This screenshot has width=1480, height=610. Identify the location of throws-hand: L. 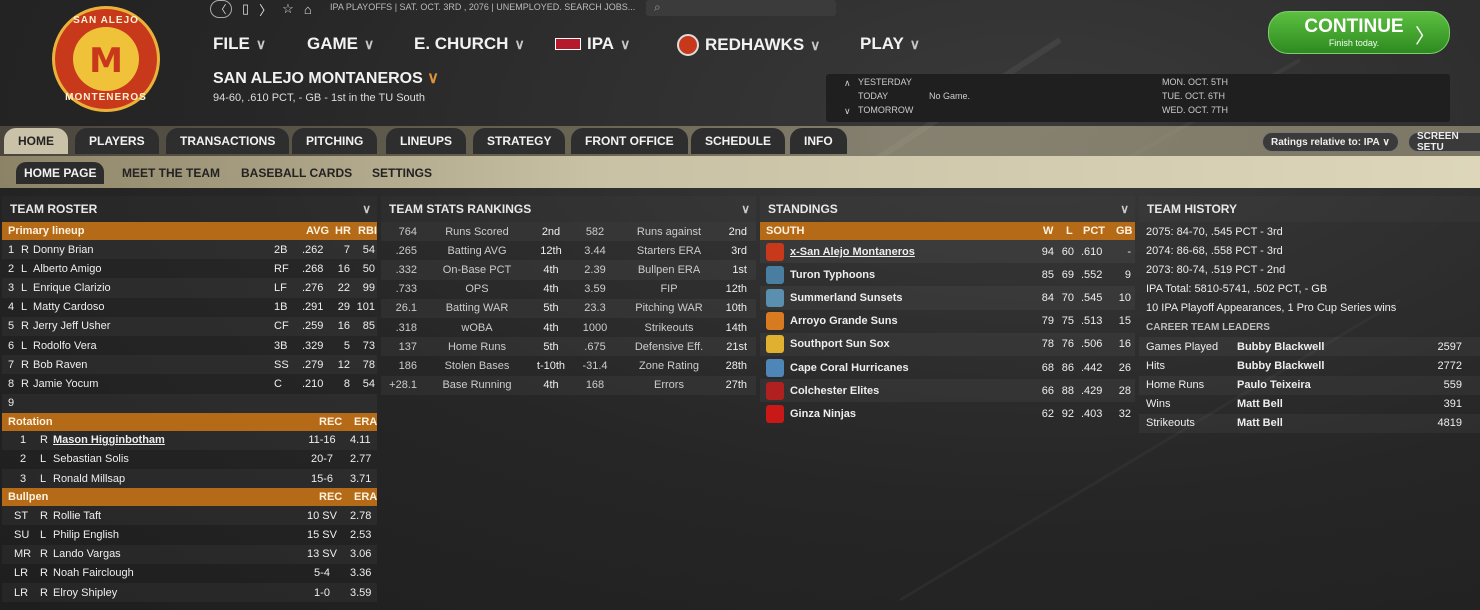
(43, 478).